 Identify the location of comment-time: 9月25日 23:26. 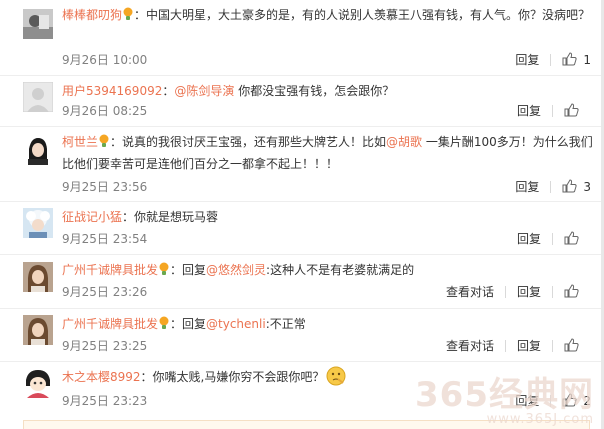
(105, 292).